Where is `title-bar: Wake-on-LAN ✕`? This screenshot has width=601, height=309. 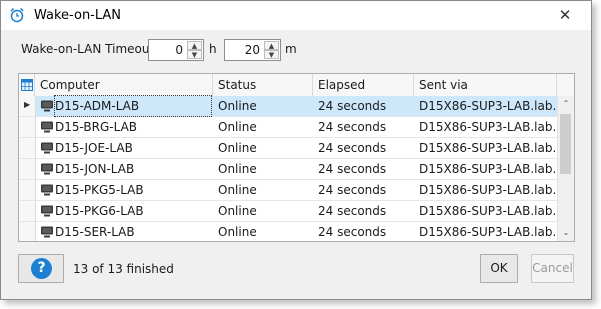
title-bar: Wake-on-LAN ✕ is located at coordinates (296, 15).